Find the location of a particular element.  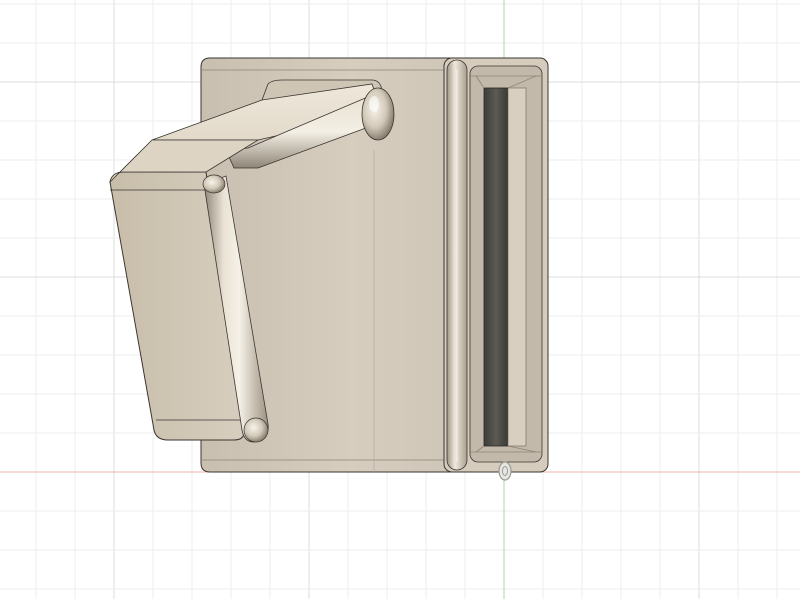

arm-joint-highlight is located at coordinates (374, 104).